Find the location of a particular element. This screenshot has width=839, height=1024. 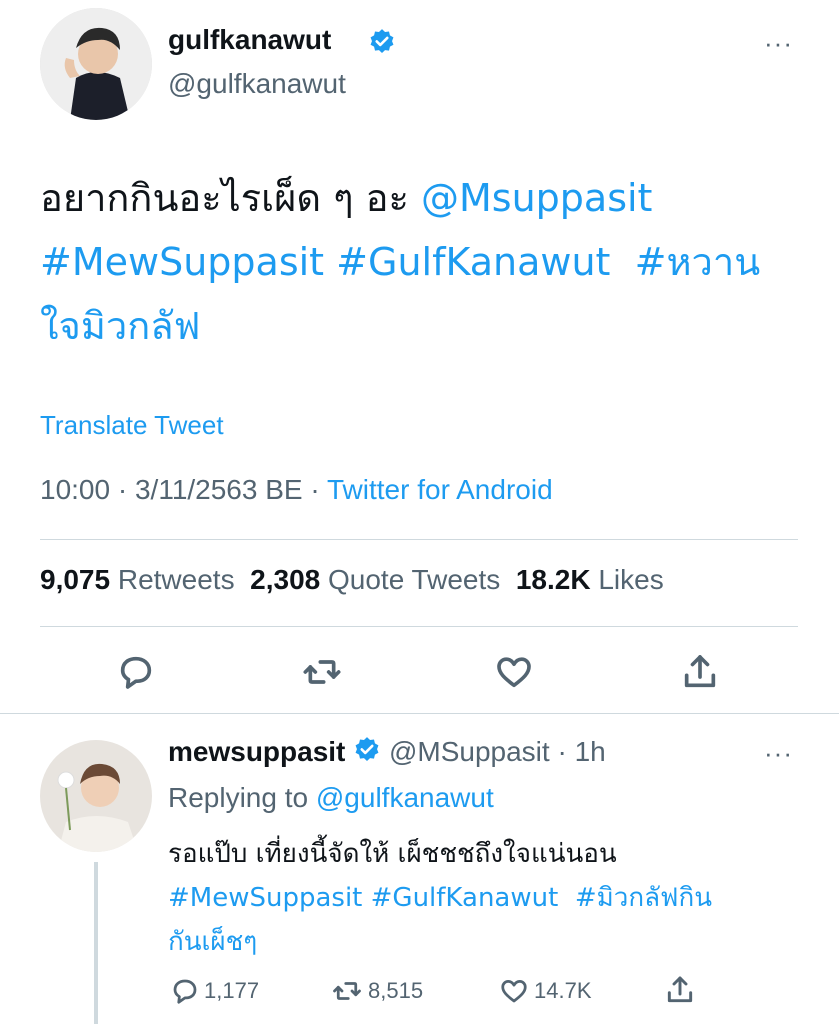

hashtag-link-continued: ใจมิวกลัฟ is located at coordinates (120, 326).